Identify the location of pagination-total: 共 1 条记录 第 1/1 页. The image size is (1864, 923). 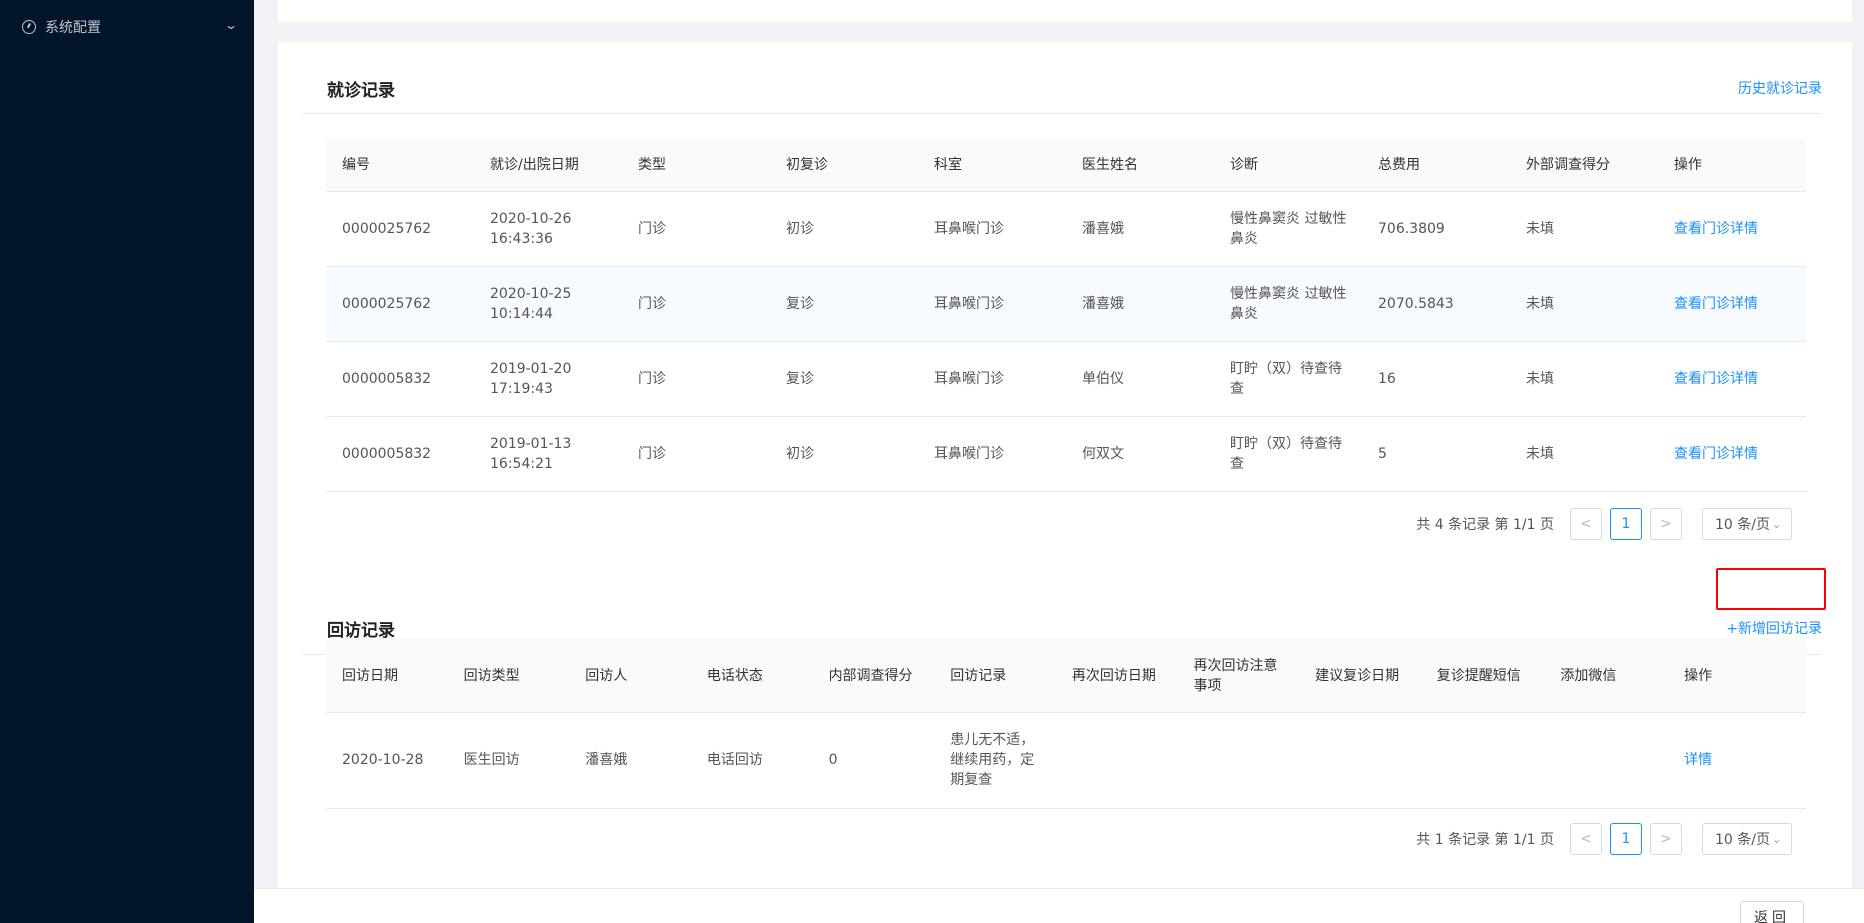
(1485, 840).